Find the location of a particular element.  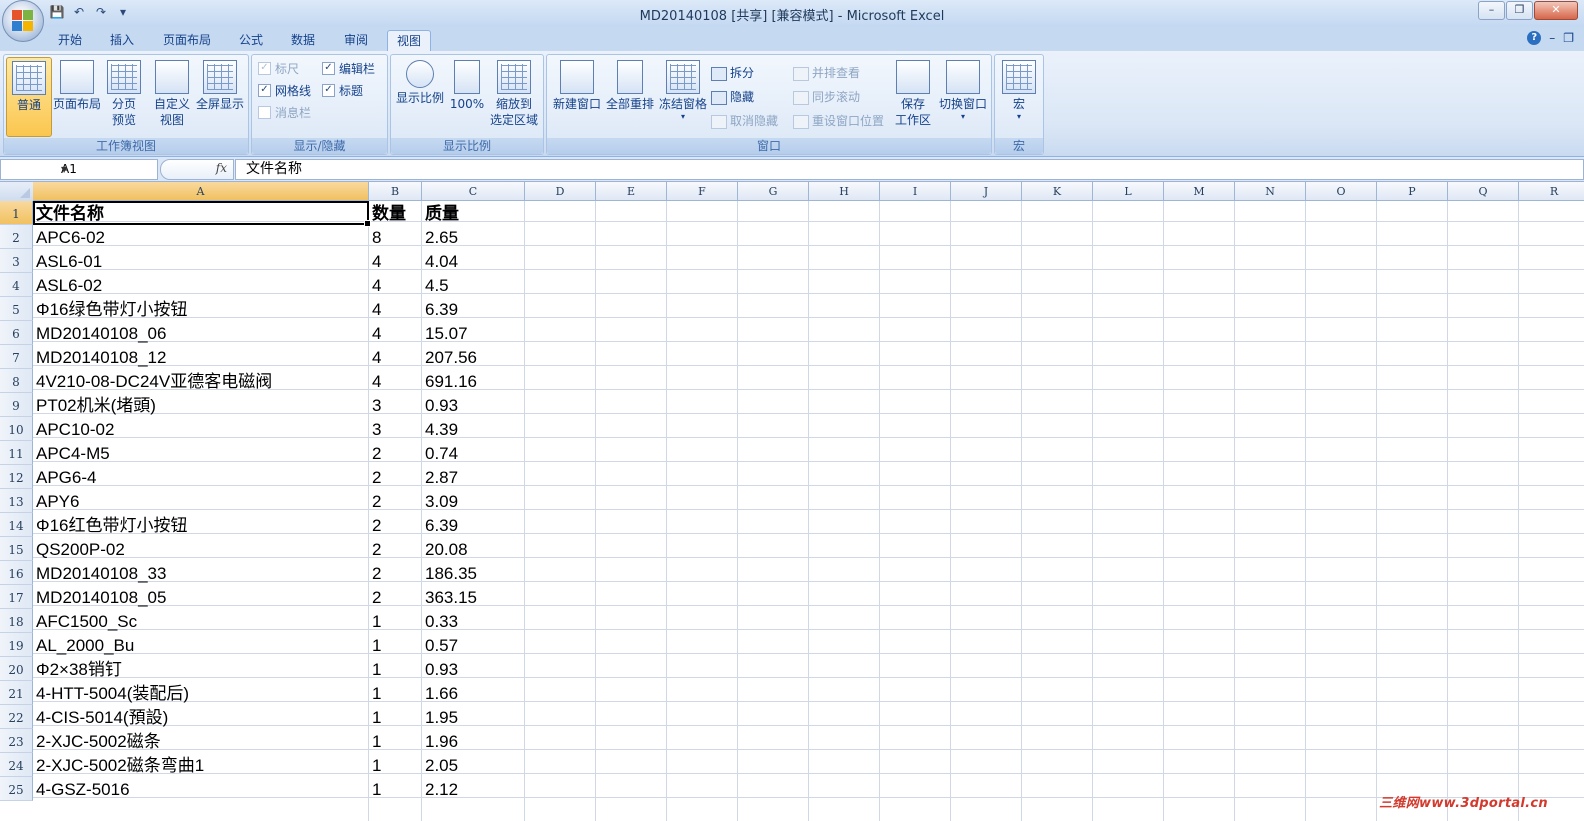

cell-c25: 2.12 is located at coordinates (473, 789).